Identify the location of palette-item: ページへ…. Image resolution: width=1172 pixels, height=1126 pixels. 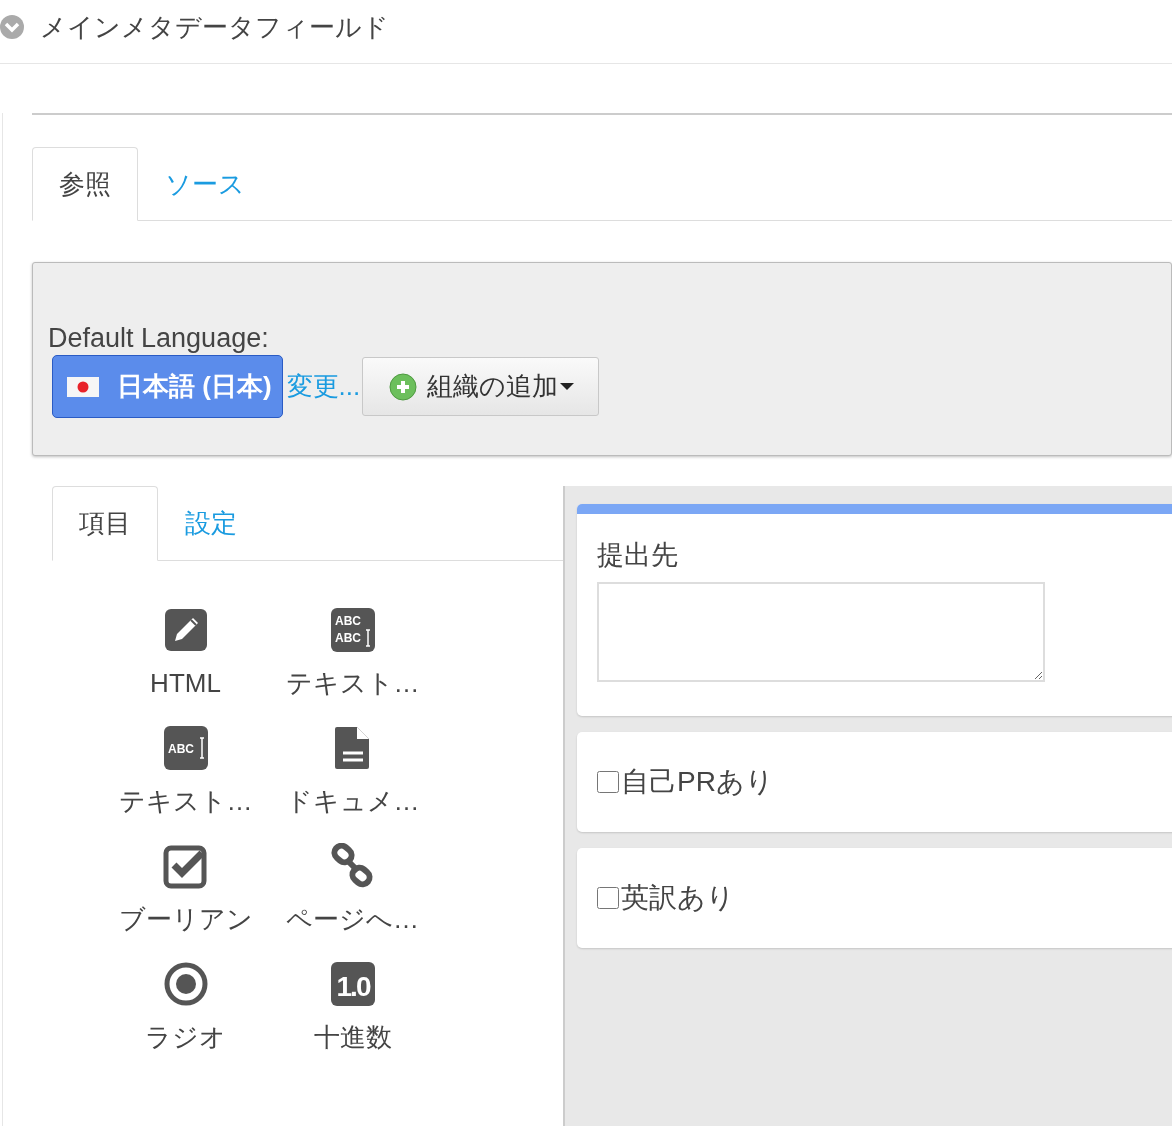
(352, 889).